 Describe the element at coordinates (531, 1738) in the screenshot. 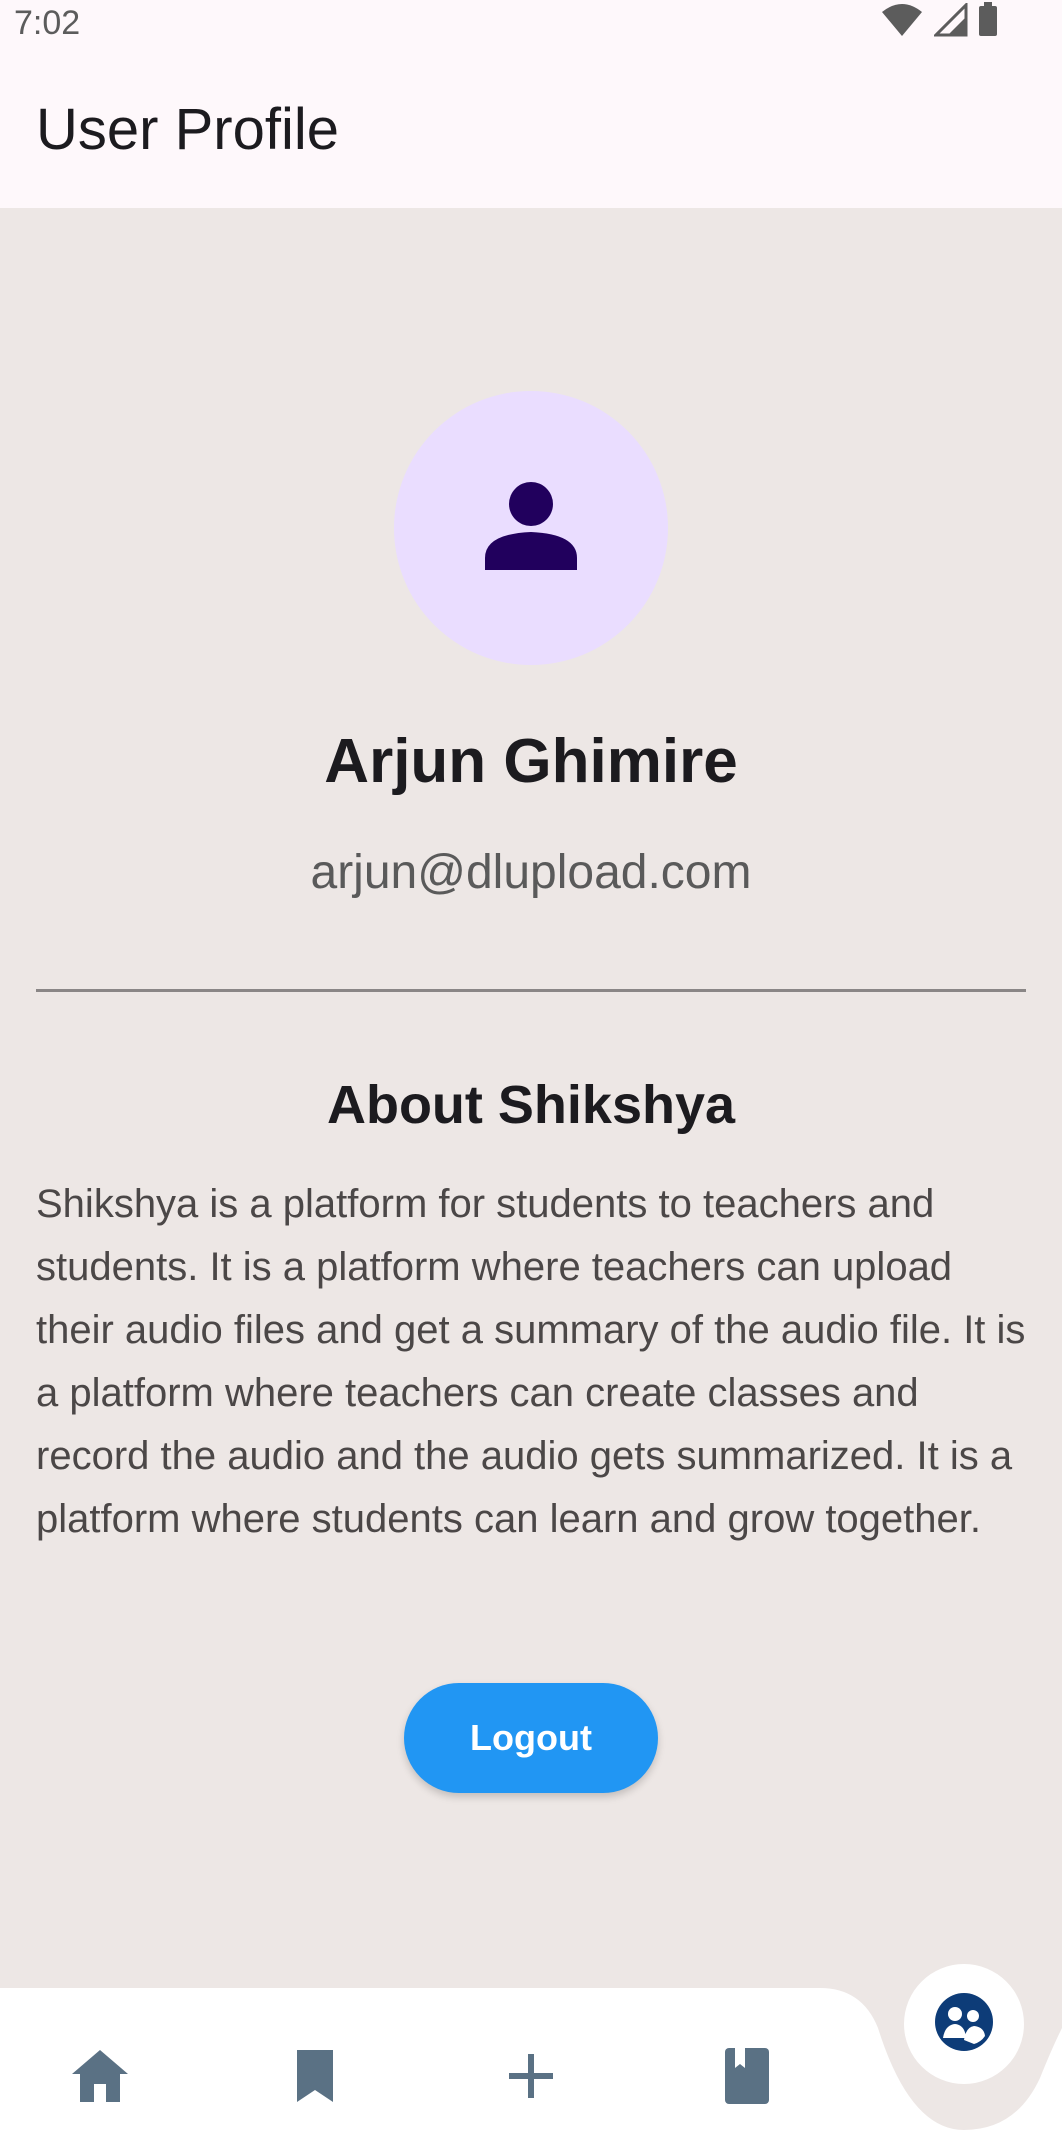

I see `logout-button: Logout` at that location.